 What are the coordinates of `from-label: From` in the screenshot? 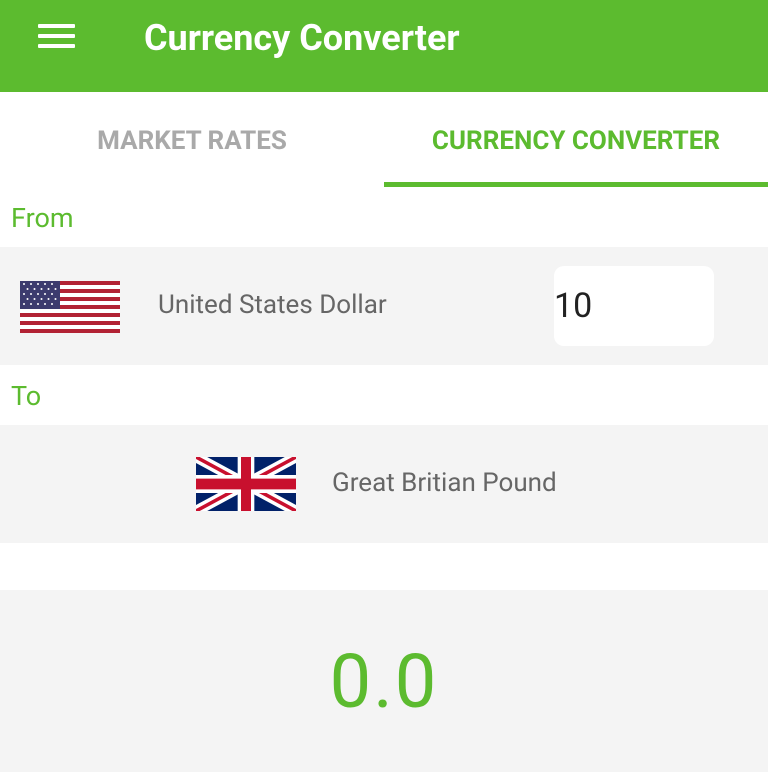 It's located at (42, 218).